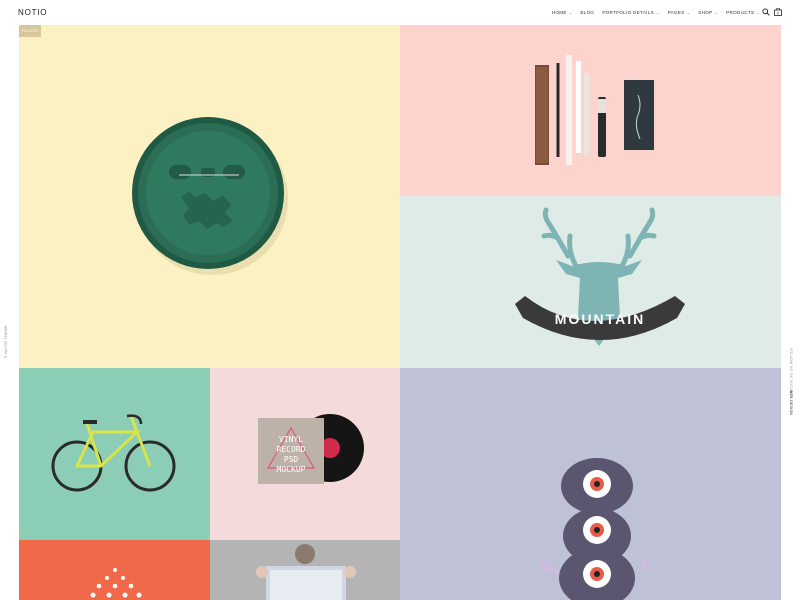 This screenshot has width=800, height=600. I want to click on mountain-deer-logo: MOUNTAIN, so click(600, 276).